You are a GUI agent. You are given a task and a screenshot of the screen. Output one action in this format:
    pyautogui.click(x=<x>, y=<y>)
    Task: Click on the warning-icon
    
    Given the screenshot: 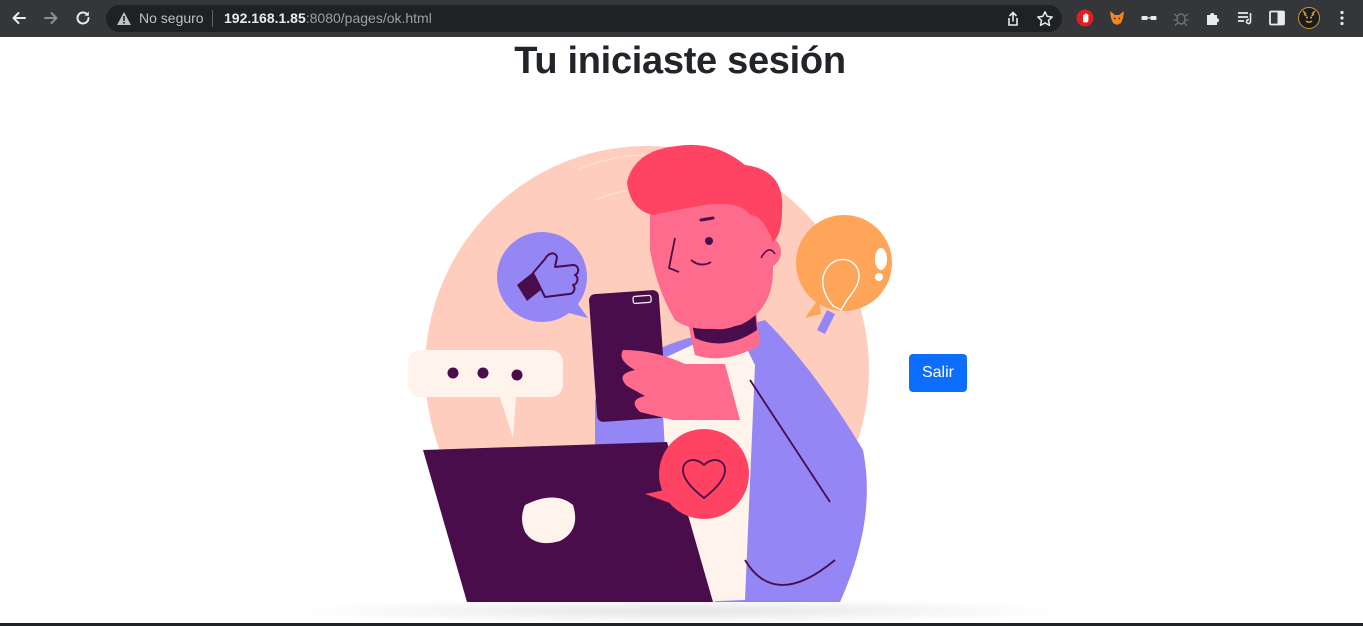 What is the action you would take?
    pyautogui.click(x=124, y=18)
    